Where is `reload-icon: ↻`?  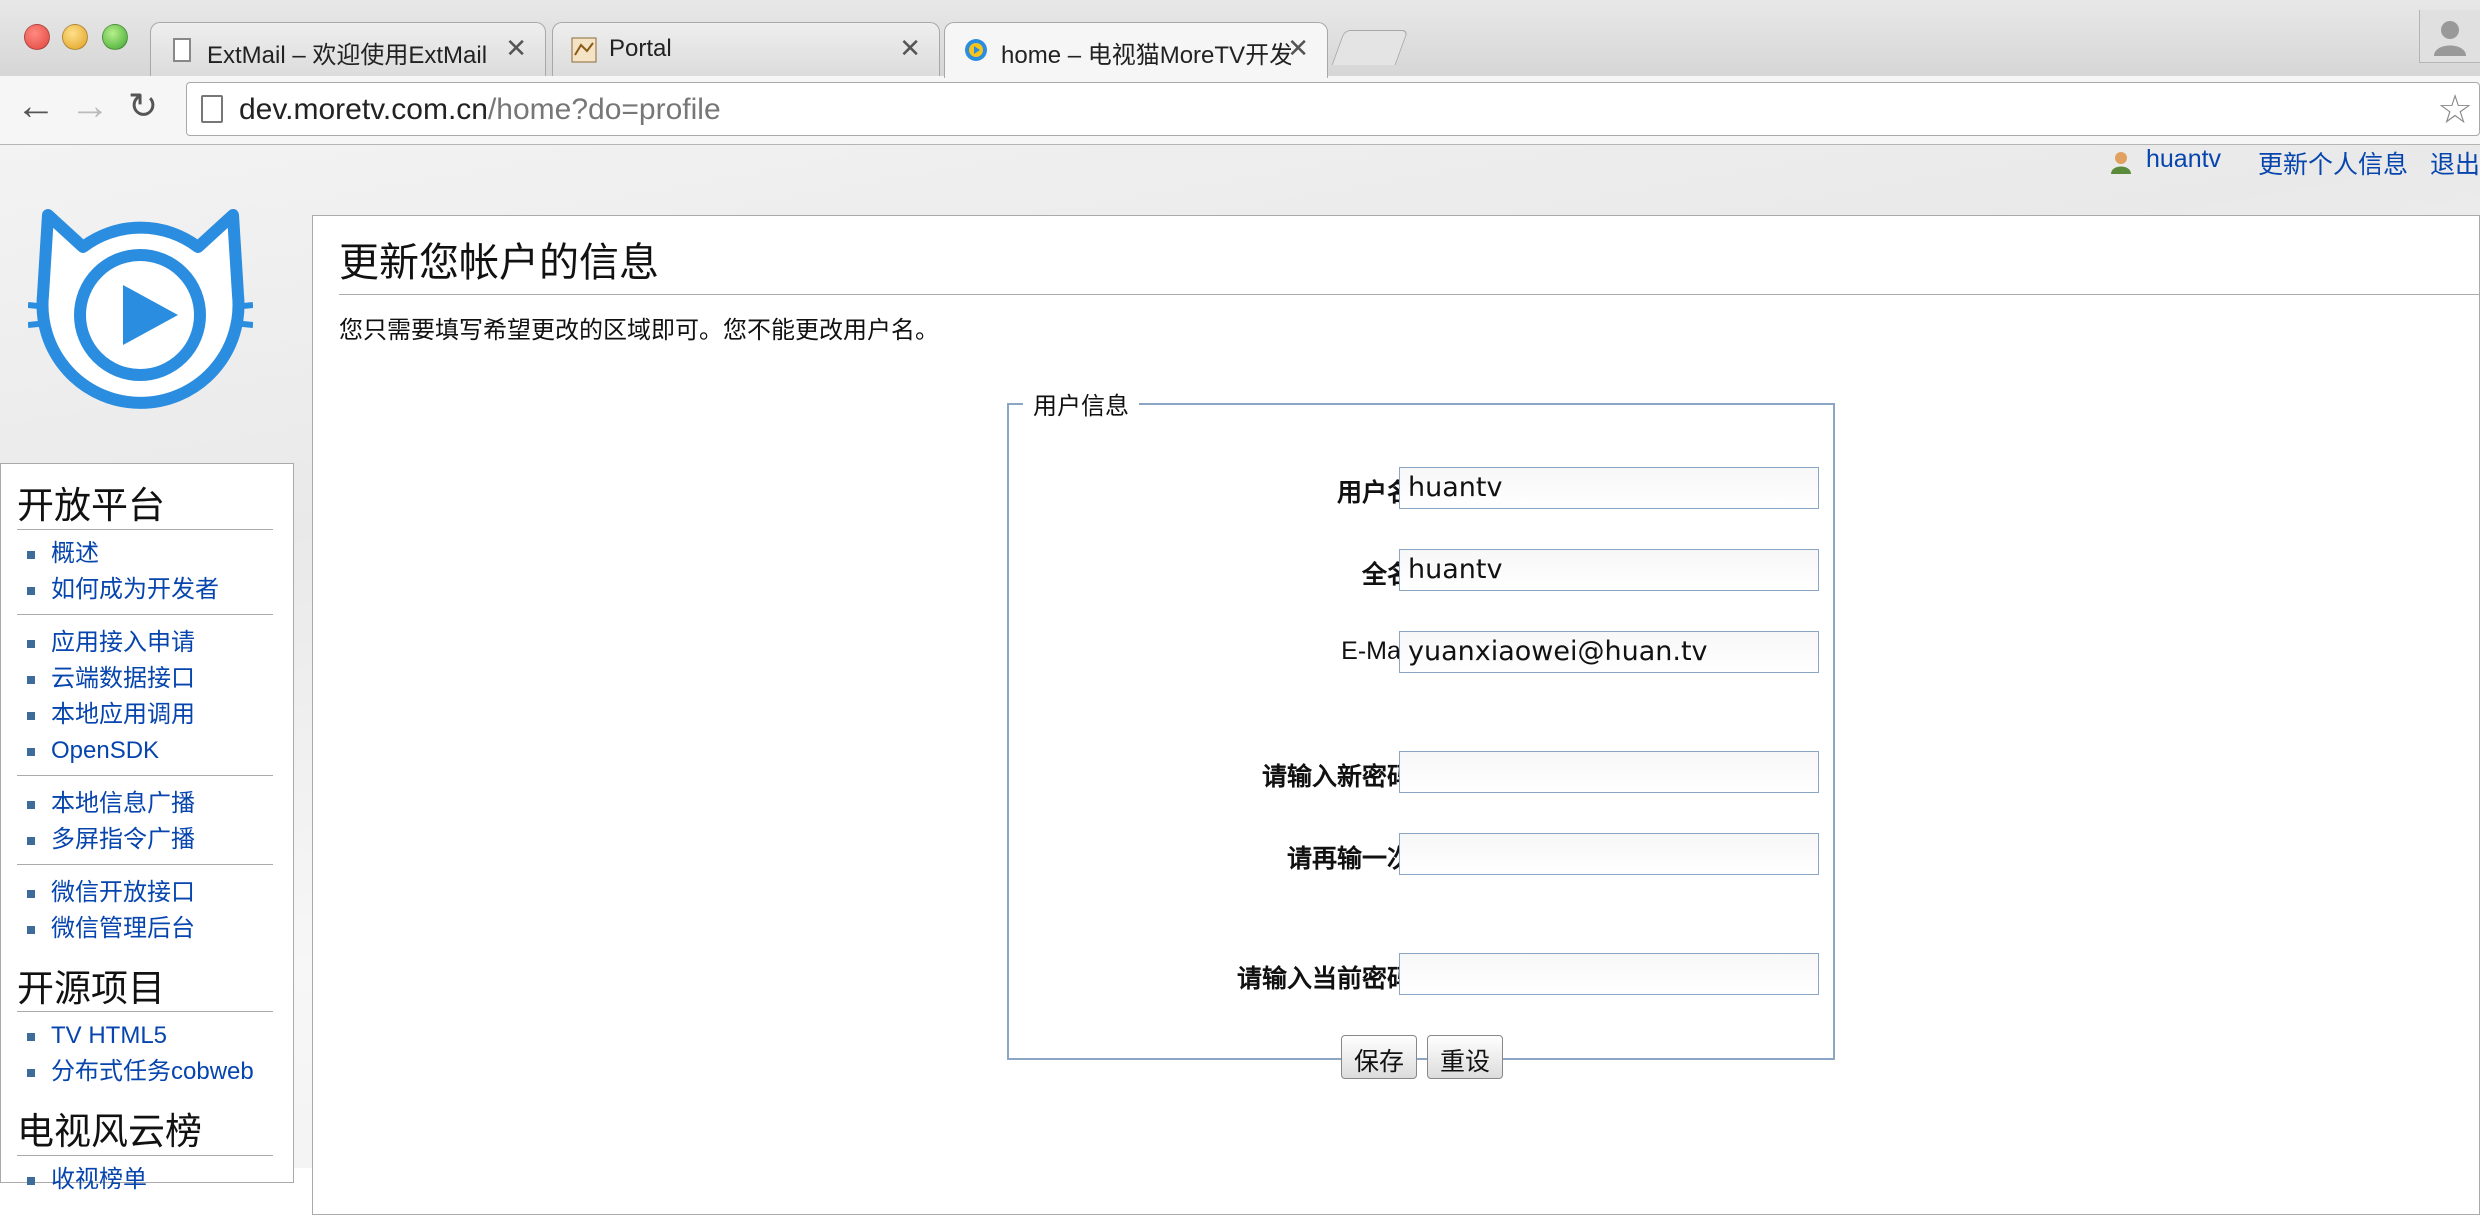
reload-icon: ↻ is located at coordinates (143, 106).